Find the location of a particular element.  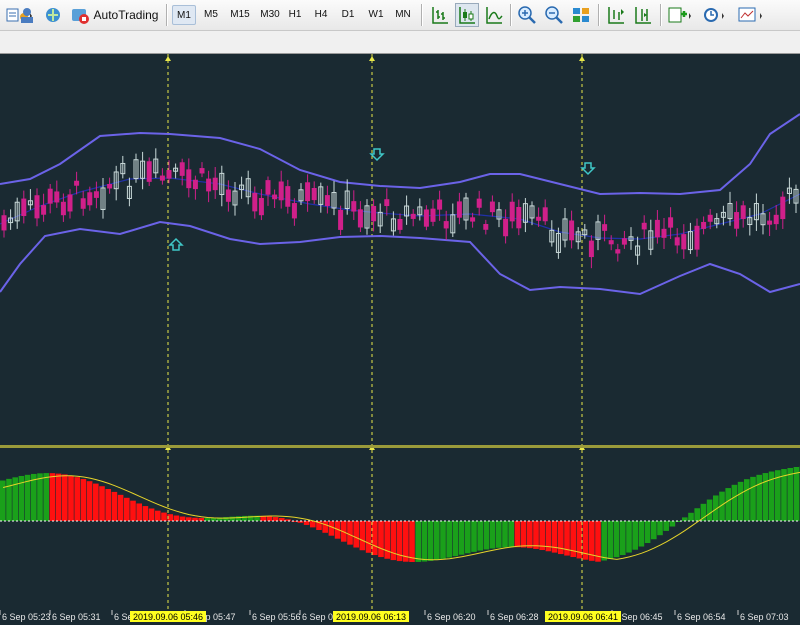

indicators-button is located at coordinates (680, 15).